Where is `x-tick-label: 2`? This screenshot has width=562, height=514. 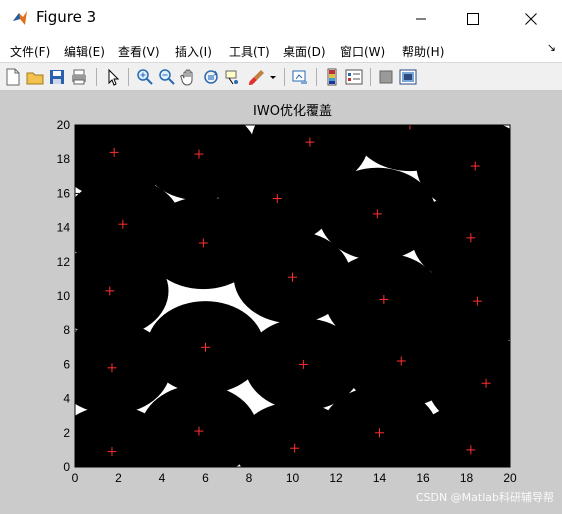 x-tick-label: 2 is located at coordinates (118, 478).